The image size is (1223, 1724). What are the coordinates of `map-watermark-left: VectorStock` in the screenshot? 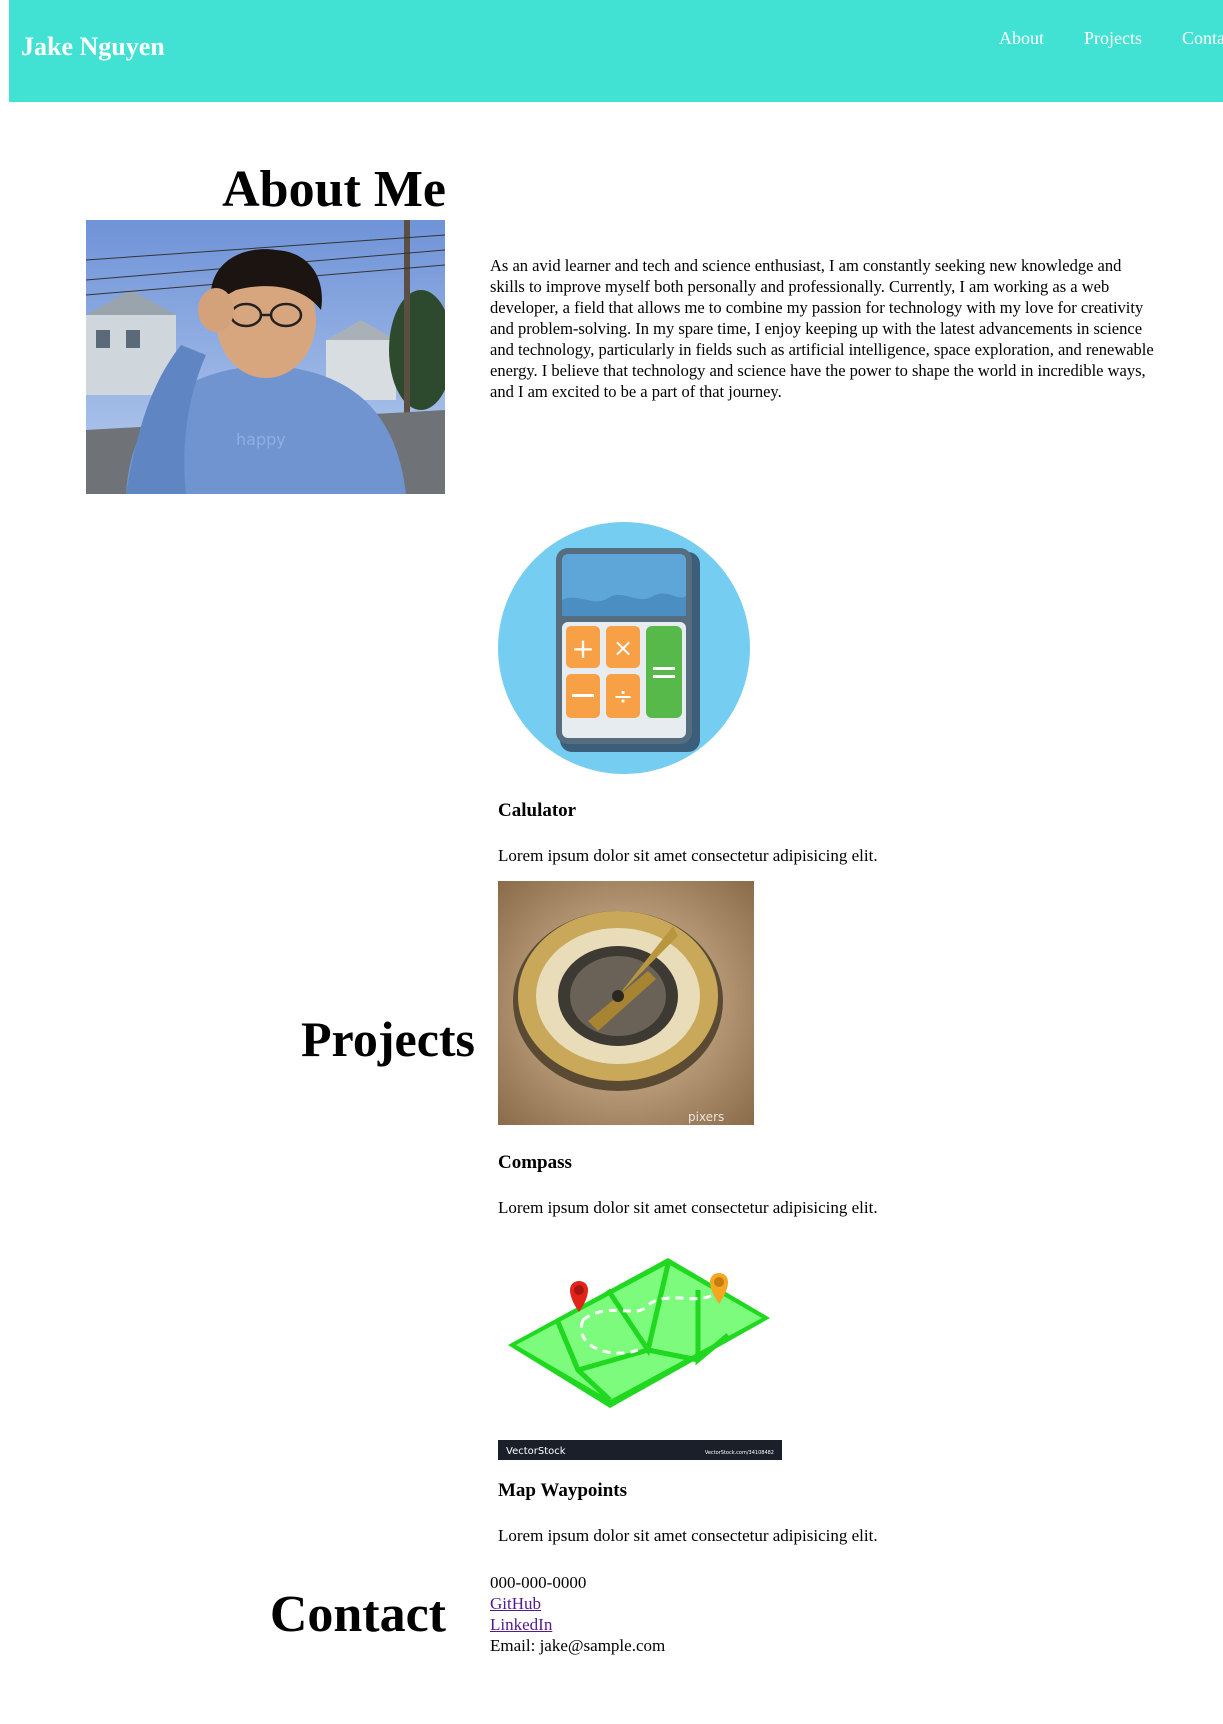 It's located at (536, 1451).